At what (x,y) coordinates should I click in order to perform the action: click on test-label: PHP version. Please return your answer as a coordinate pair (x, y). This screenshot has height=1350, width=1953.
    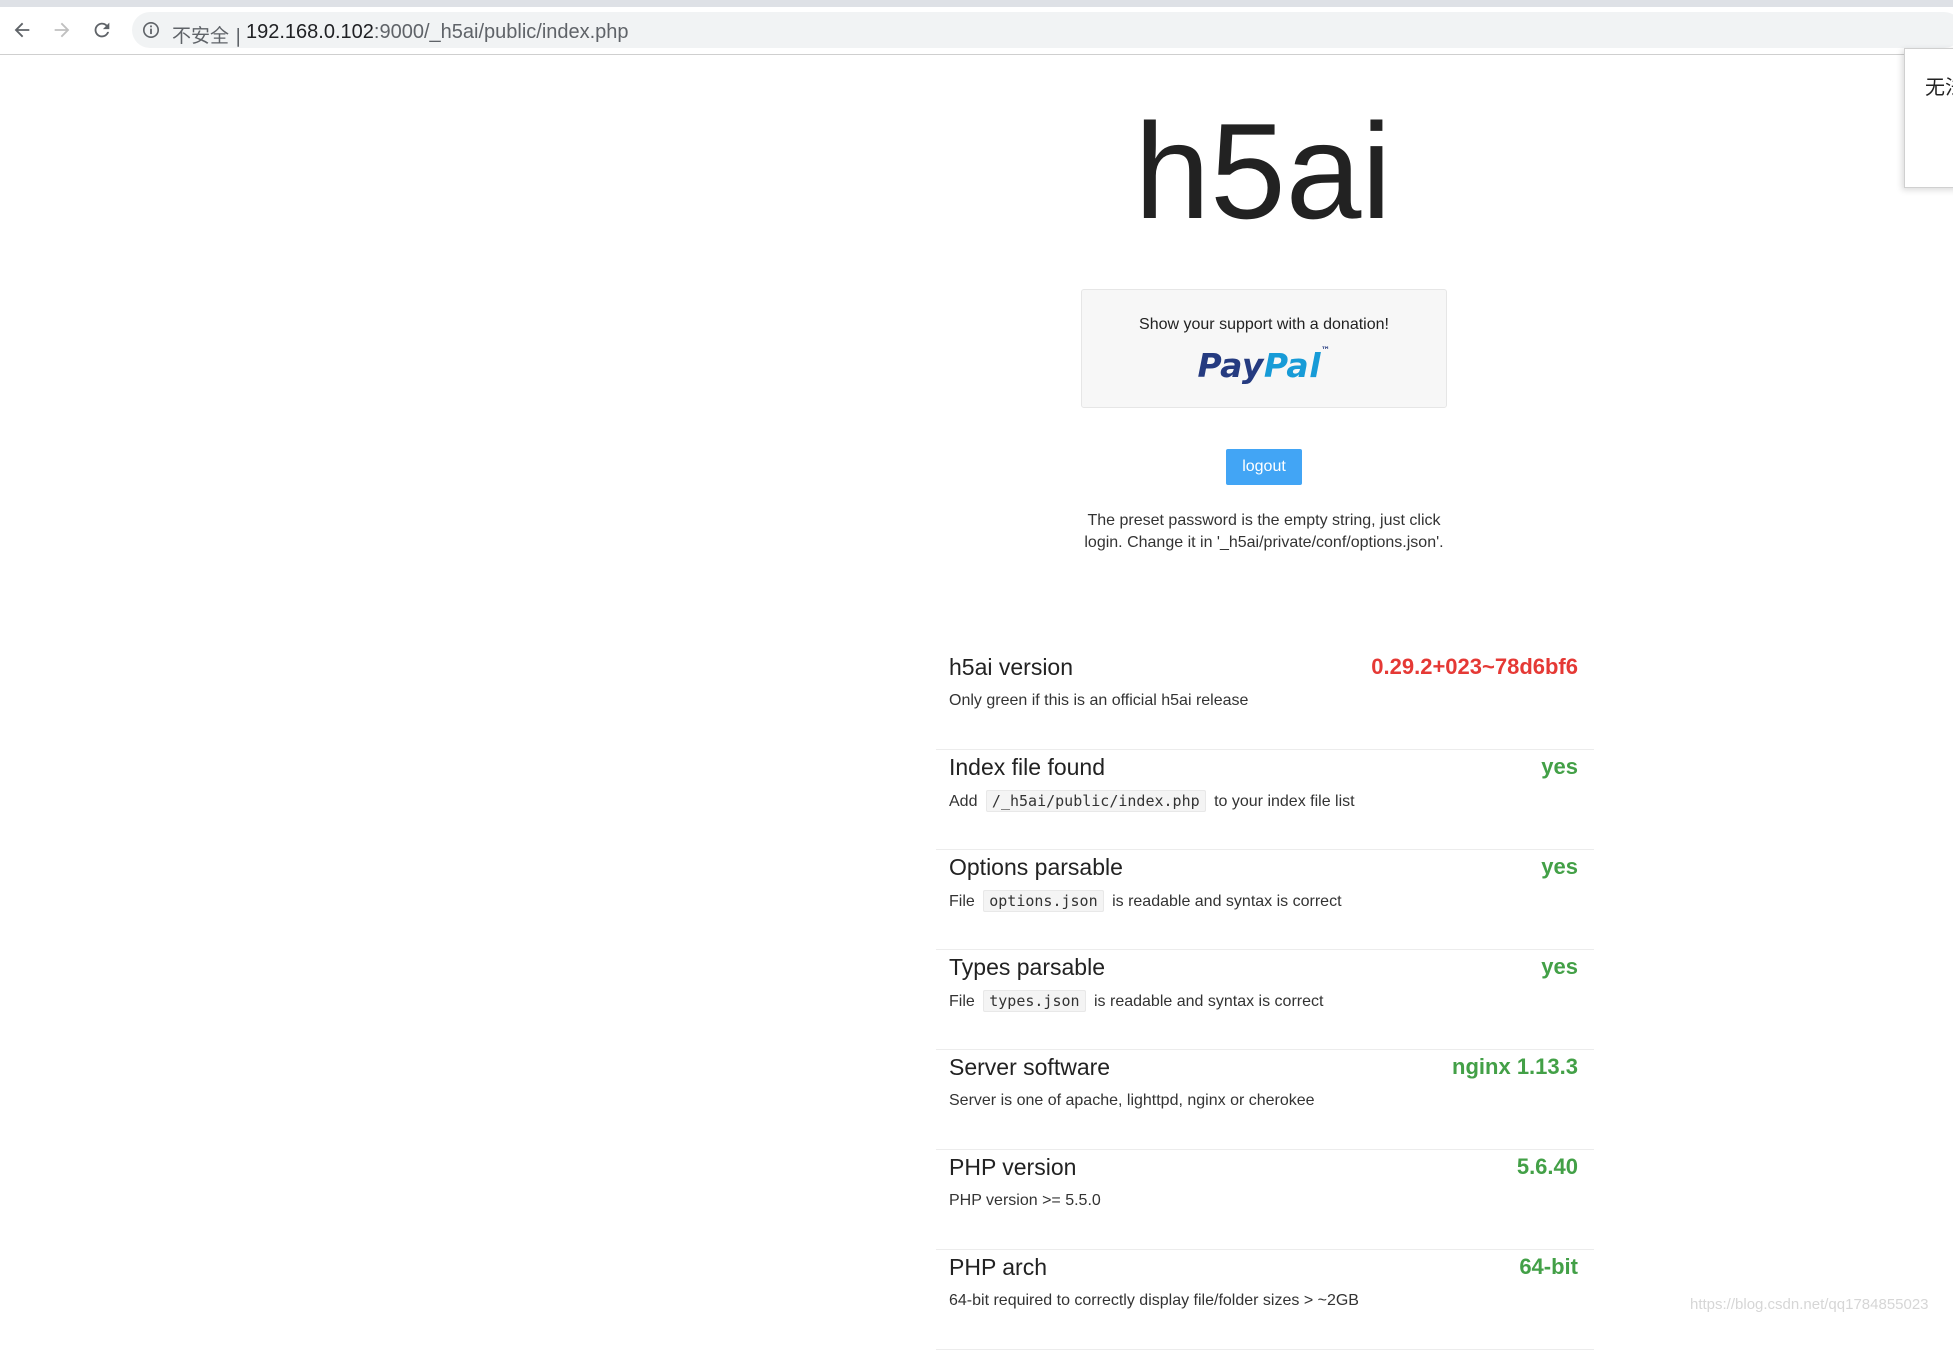
    Looking at the image, I should click on (1013, 1167).